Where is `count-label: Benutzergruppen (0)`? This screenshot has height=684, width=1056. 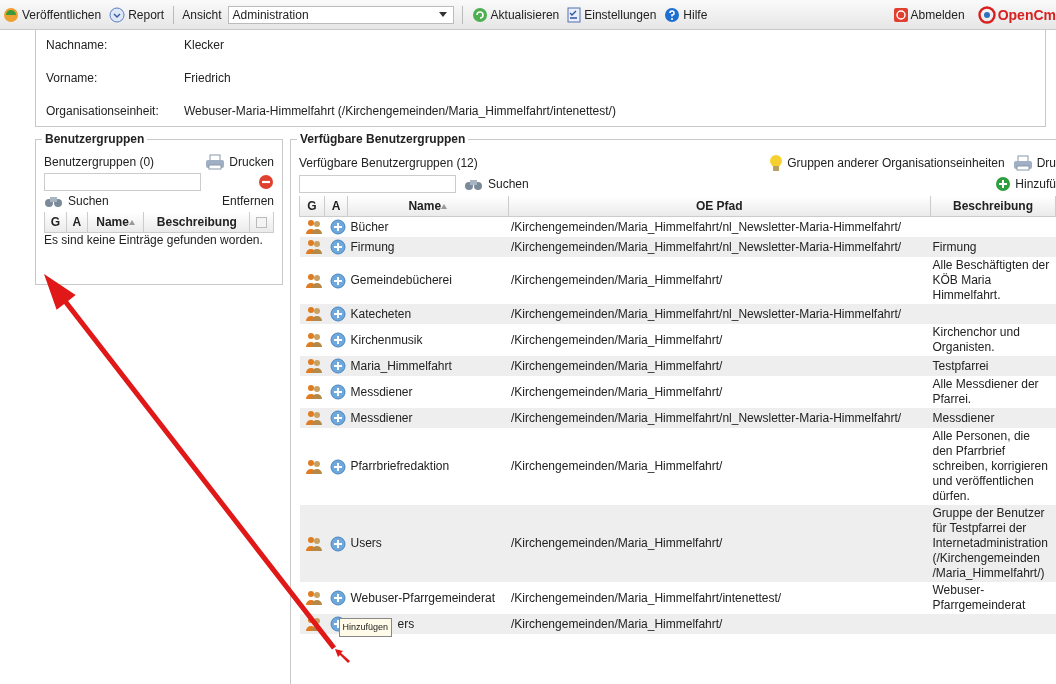 count-label: Benutzergruppen (0) is located at coordinates (99, 162).